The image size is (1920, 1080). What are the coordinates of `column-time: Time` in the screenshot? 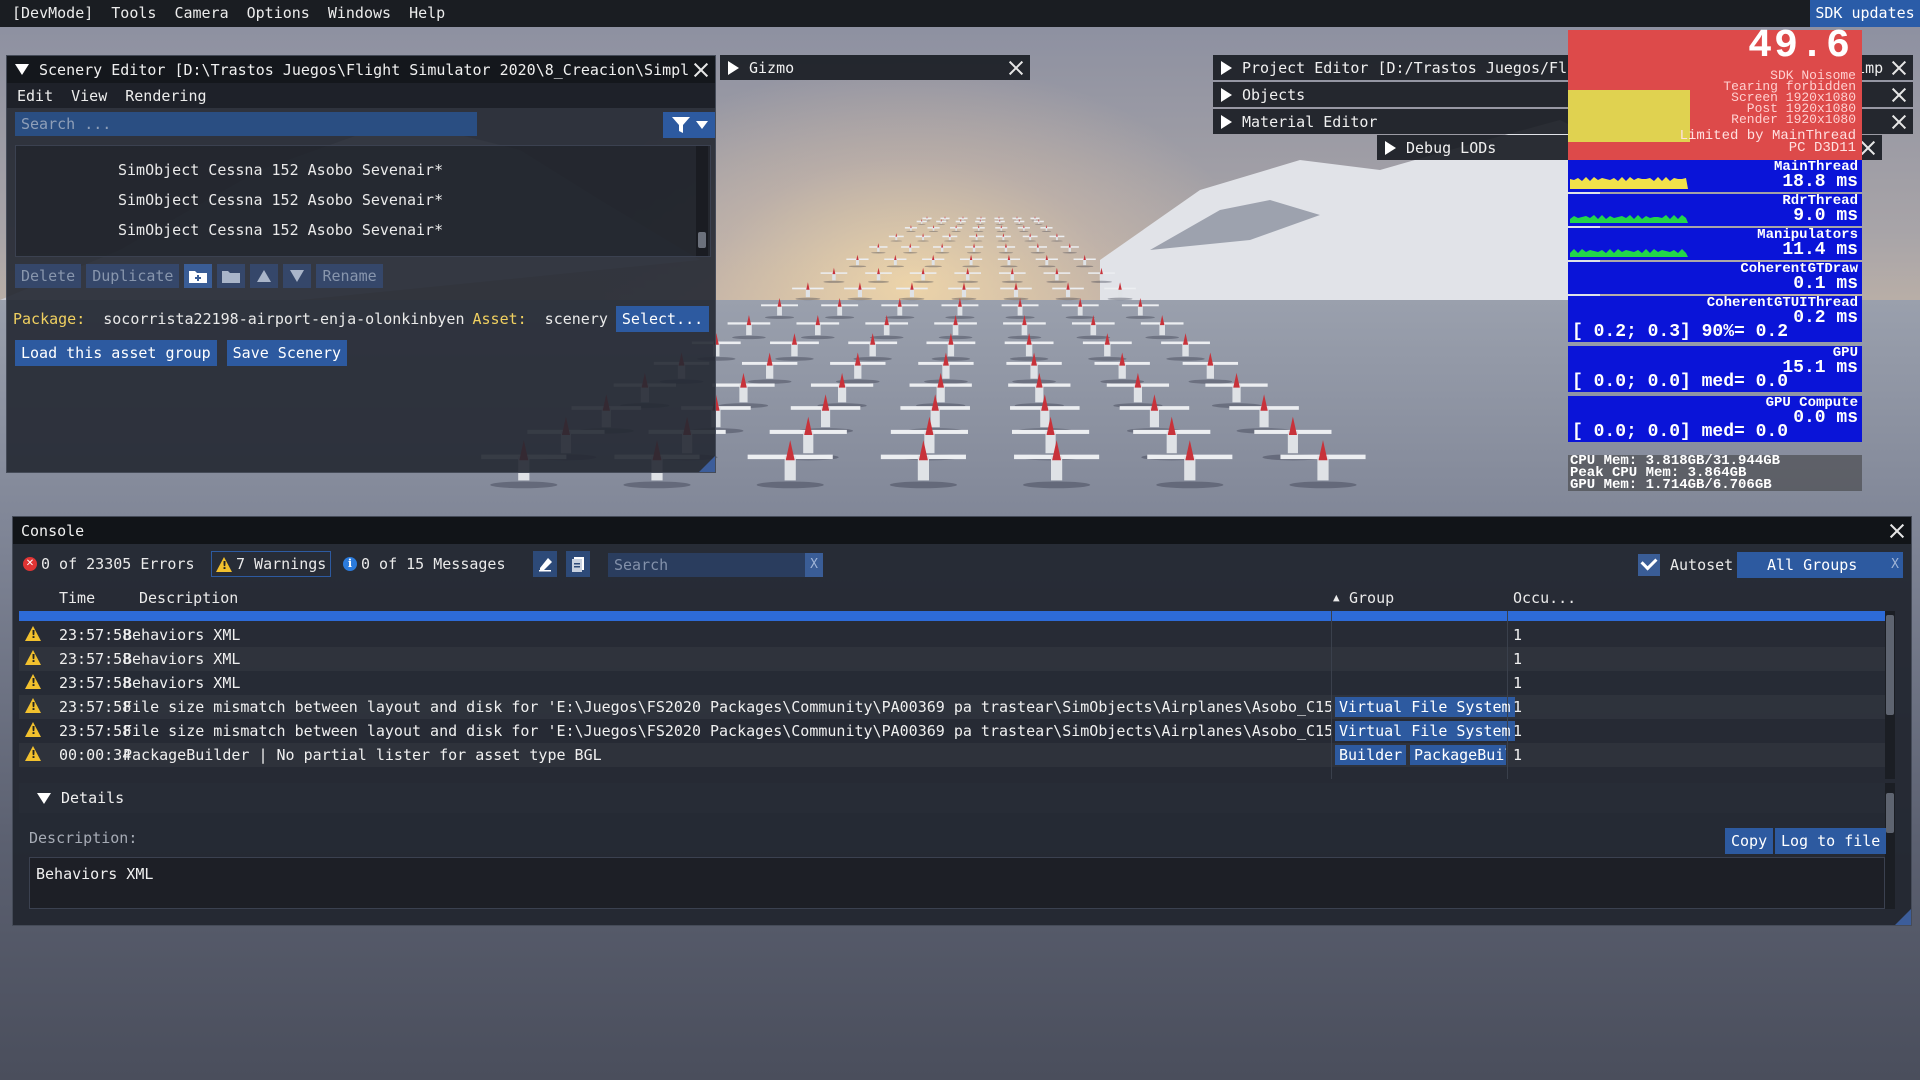 It's located at (77, 598).